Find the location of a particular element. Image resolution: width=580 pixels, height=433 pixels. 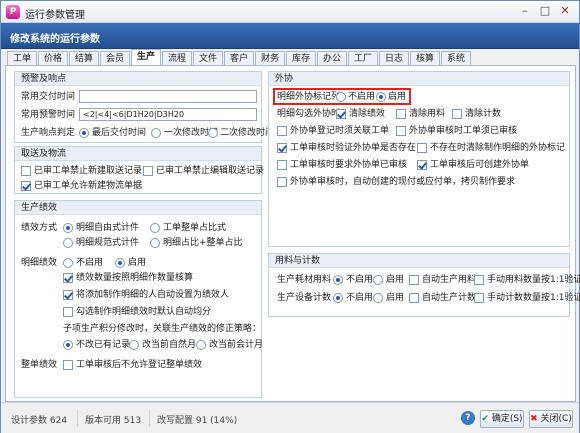

tab-hesuan: 核算 is located at coordinates (425, 58).